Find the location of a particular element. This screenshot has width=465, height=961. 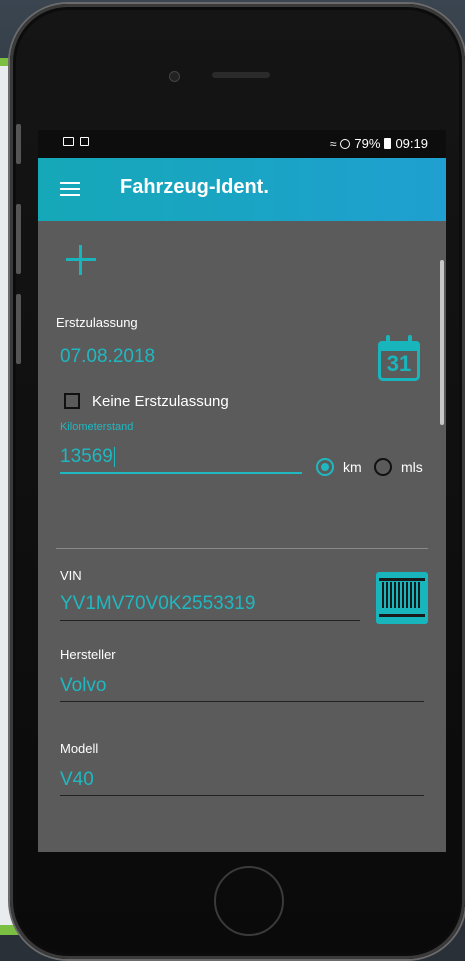

battery-icon is located at coordinates (388, 143).